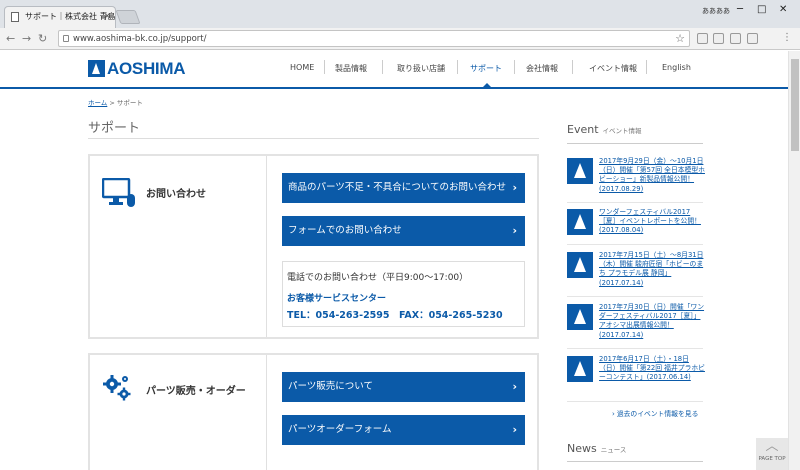 Image resolution: width=800 pixels, height=470 pixels. What do you see at coordinates (140, 39) in the screenshot?
I see `url-text: www.aoshima-bk.co.jp/support/` at bounding box center [140, 39].